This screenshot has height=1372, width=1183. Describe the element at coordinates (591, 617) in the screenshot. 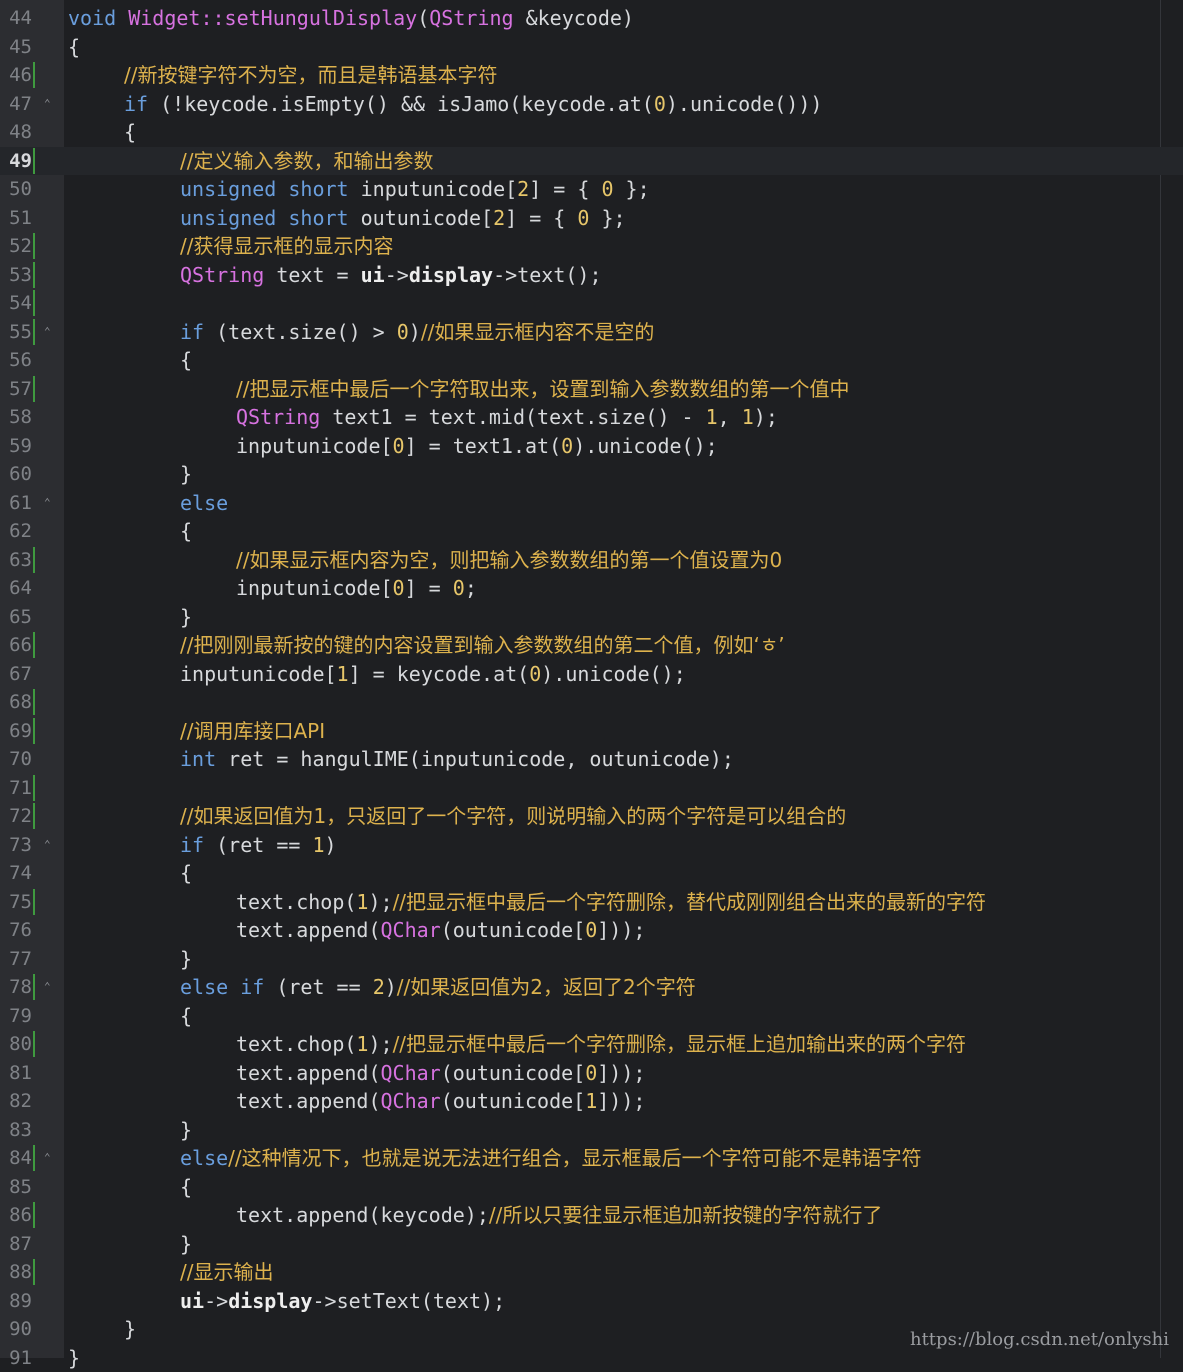

I see `code-line: 65}` at that location.